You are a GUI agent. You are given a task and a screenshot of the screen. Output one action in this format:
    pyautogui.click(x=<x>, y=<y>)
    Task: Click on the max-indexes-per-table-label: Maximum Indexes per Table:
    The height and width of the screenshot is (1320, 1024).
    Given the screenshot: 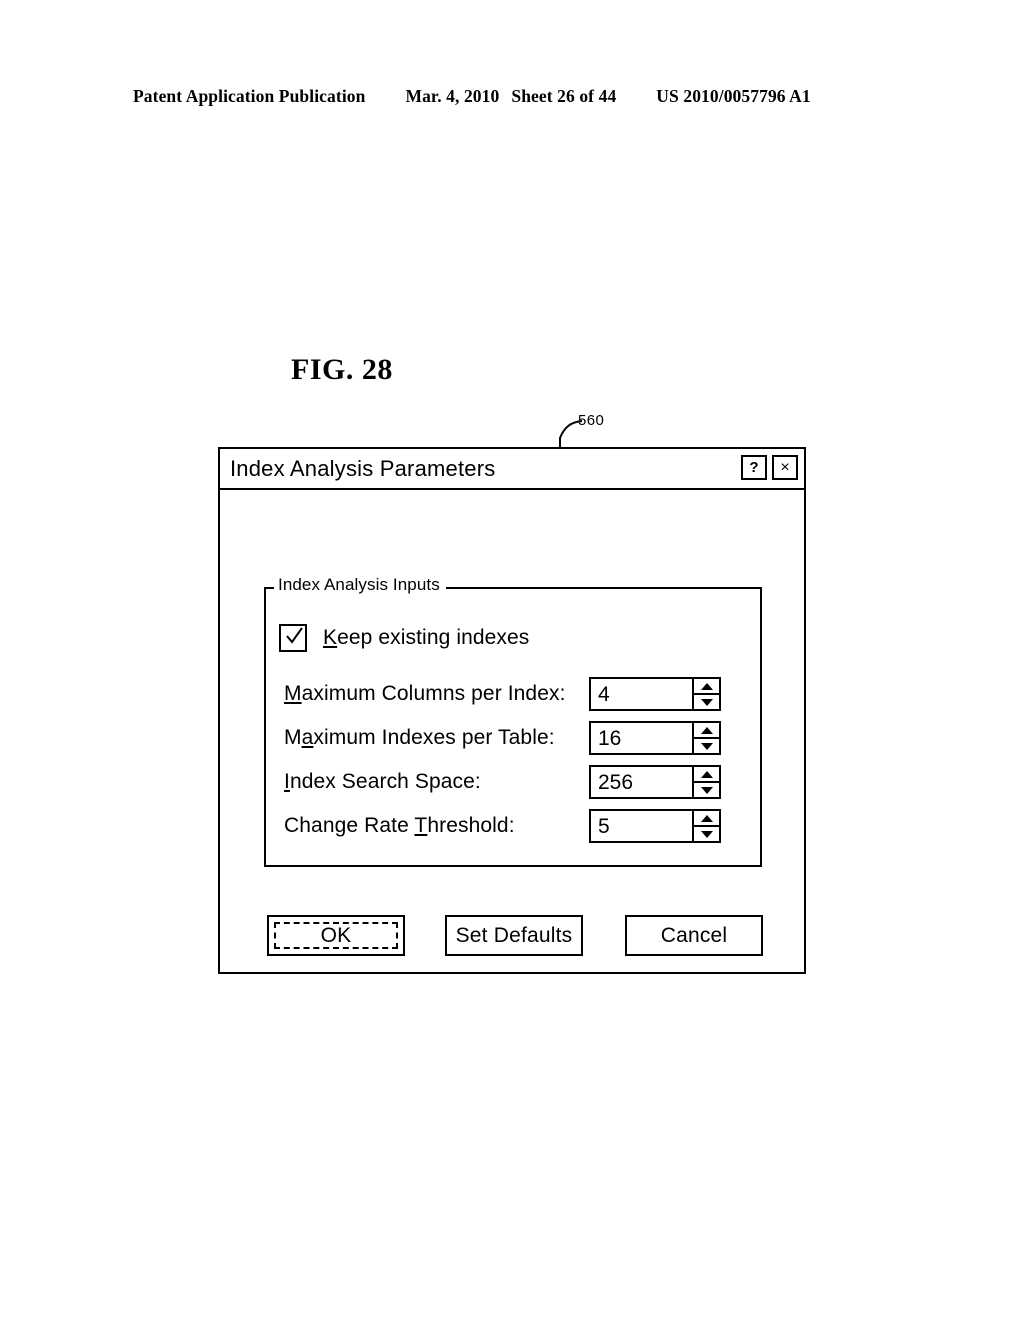 What is the action you would take?
    pyautogui.click(x=436, y=738)
    